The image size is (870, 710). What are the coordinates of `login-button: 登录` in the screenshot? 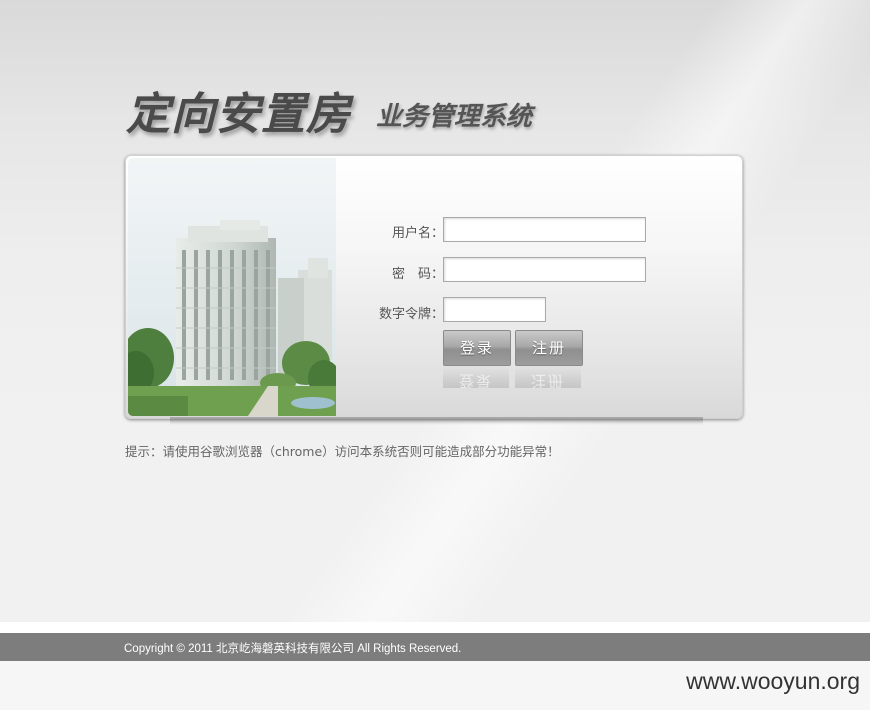 It's located at (477, 348).